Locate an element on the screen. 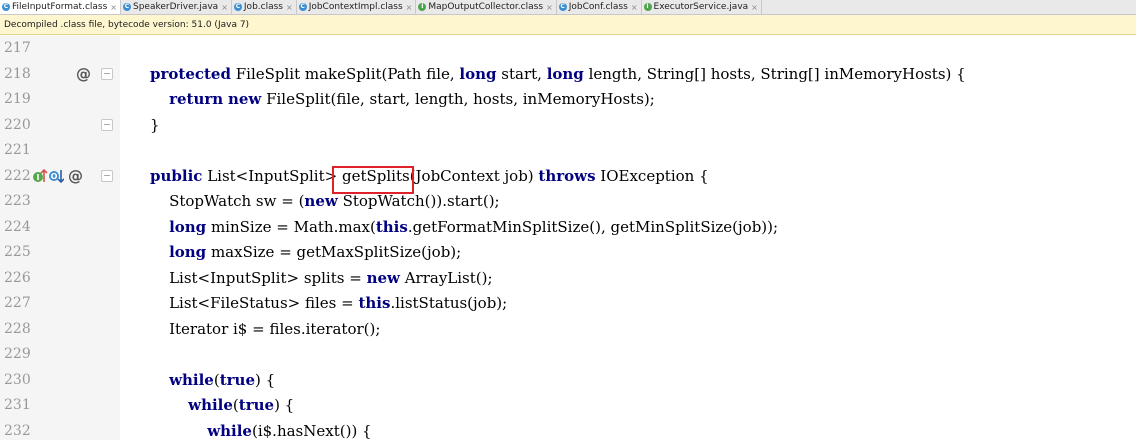 This screenshot has height=444, width=1136. code-text: } is located at coordinates (155, 126).